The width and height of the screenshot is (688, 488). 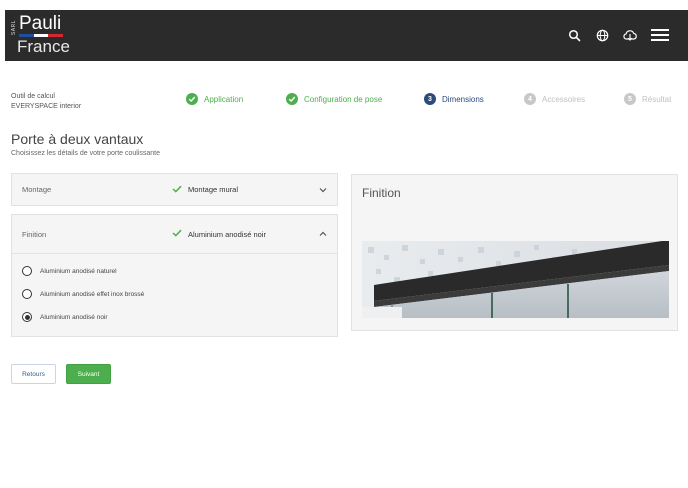 I want to click on door-preview-image, so click(x=515, y=279).